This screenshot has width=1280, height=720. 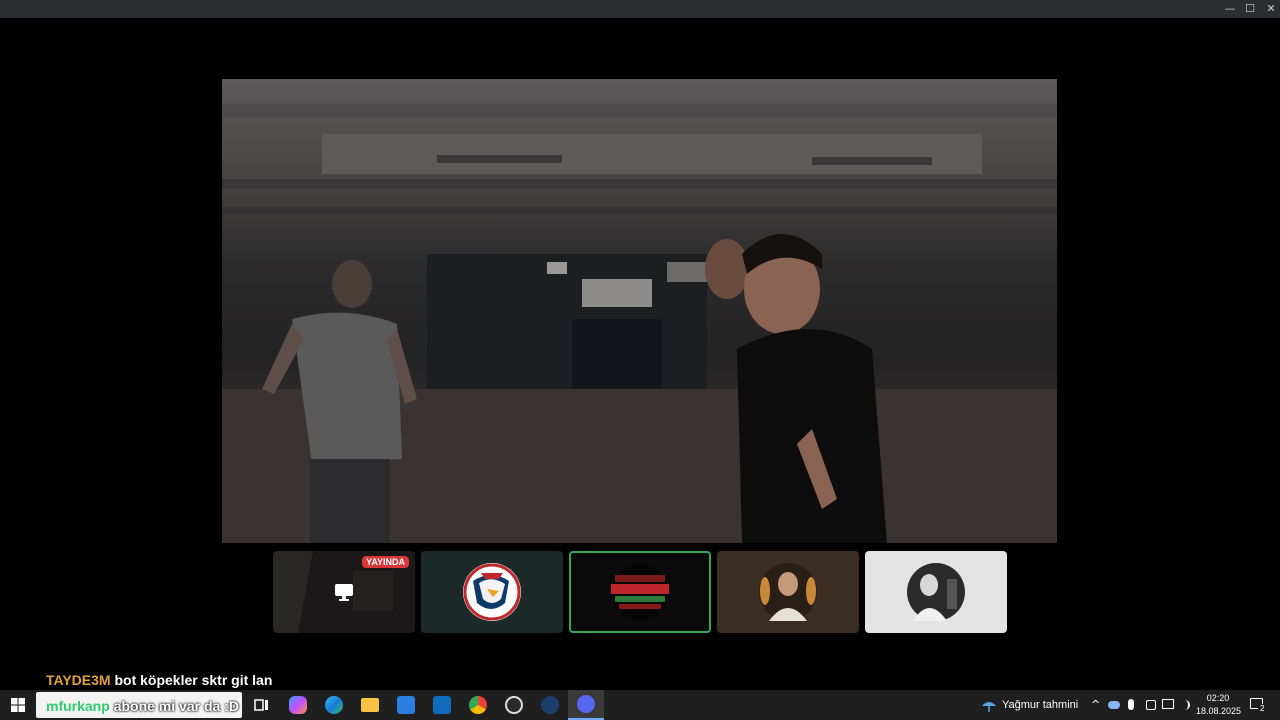 What do you see at coordinates (1262, 708) in the screenshot?
I see `notification-count: 2` at bounding box center [1262, 708].